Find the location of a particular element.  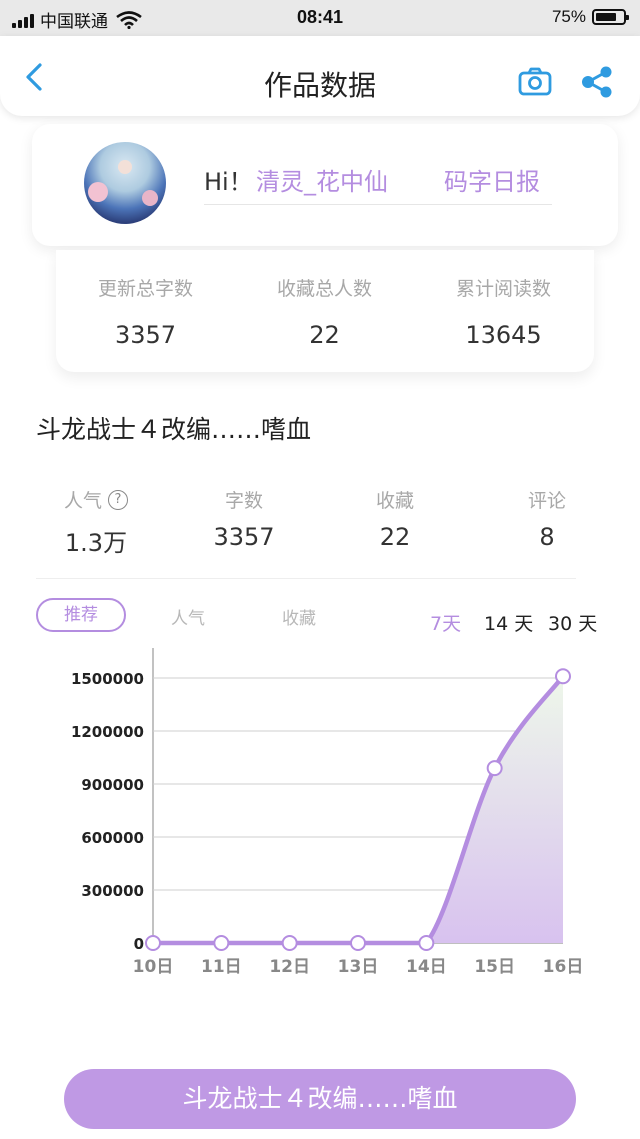

metric-favorites: 收藏 22 is located at coordinates (395, 518).